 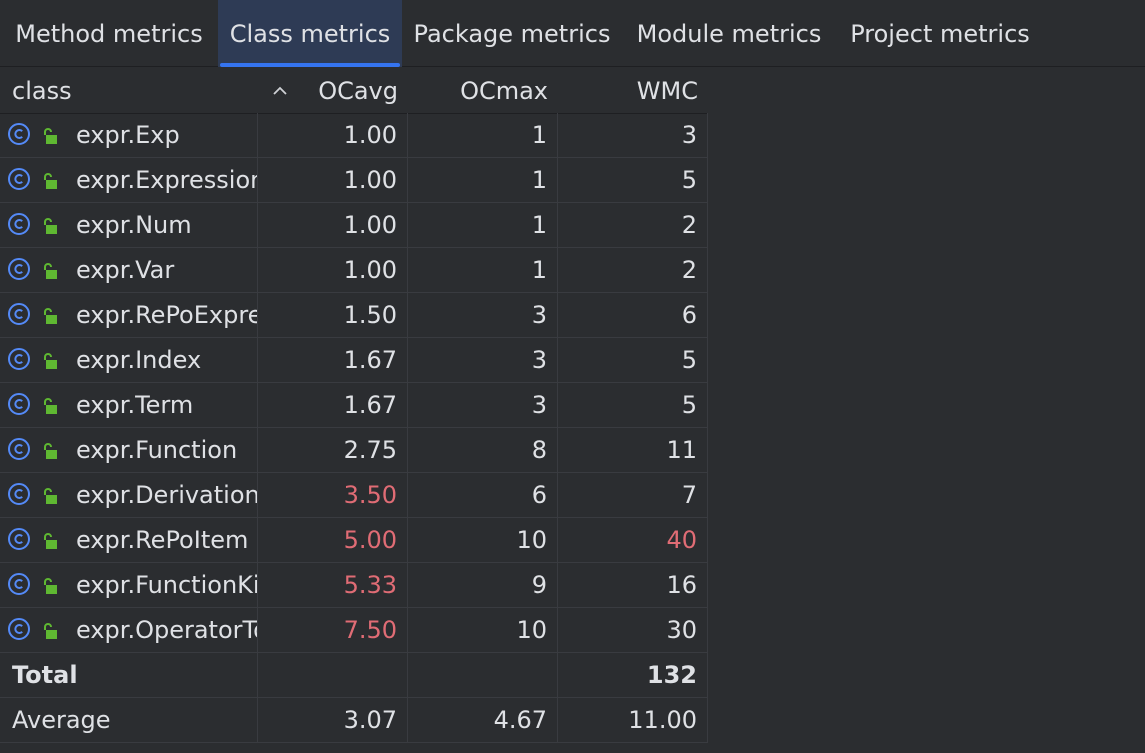 What do you see at coordinates (729, 33) in the screenshot?
I see `tab-module-metrics: Module metrics` at bounding box center [729, 33].